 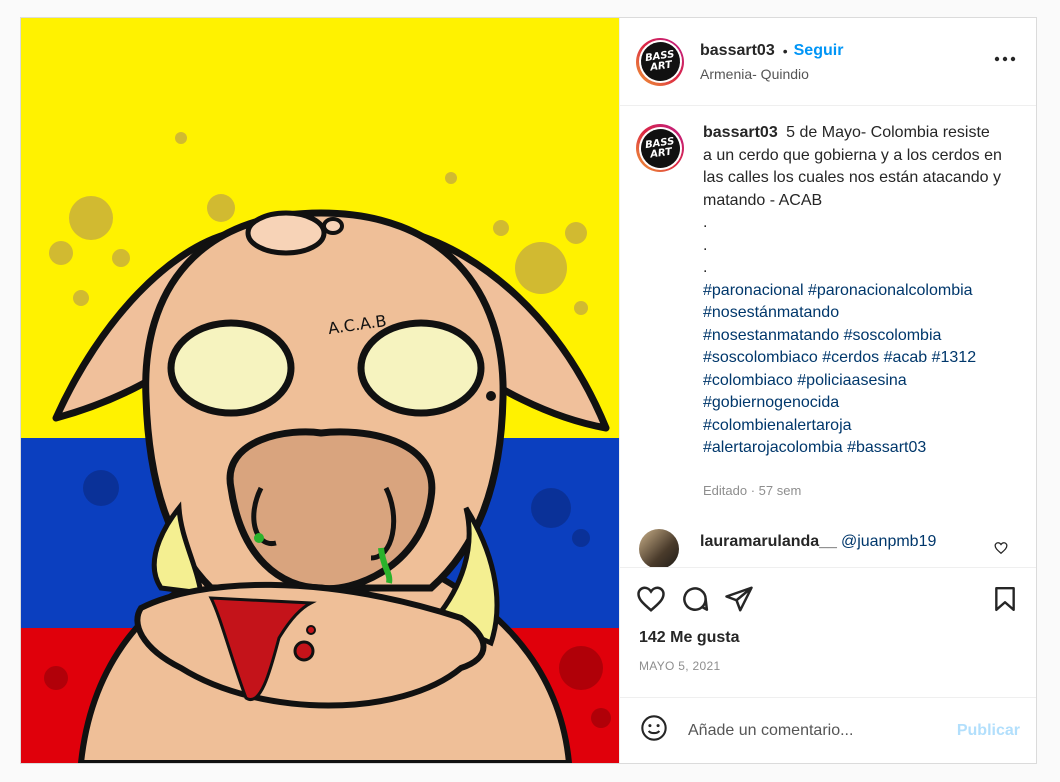 What do you see at coordinates (845, 51) in the screenshot?
I see `header-line: bassart03 • Seguir` at bounding box center [845, 51].